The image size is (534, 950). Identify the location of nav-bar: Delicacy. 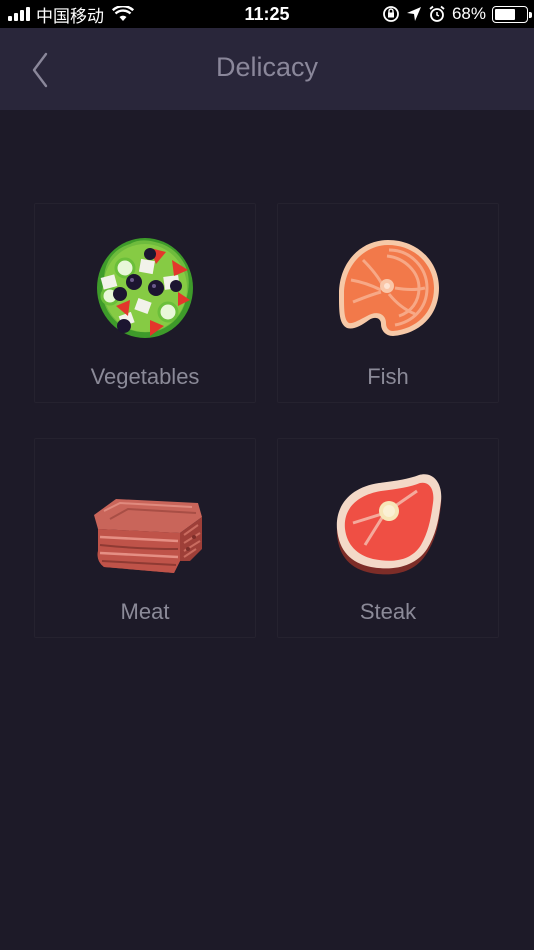
(267, 69).